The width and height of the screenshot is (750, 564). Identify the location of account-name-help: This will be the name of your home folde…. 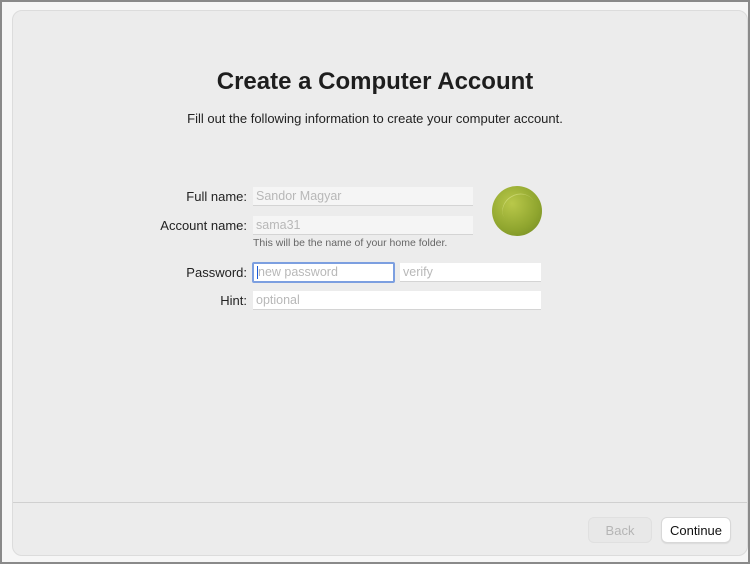
(350, 243).